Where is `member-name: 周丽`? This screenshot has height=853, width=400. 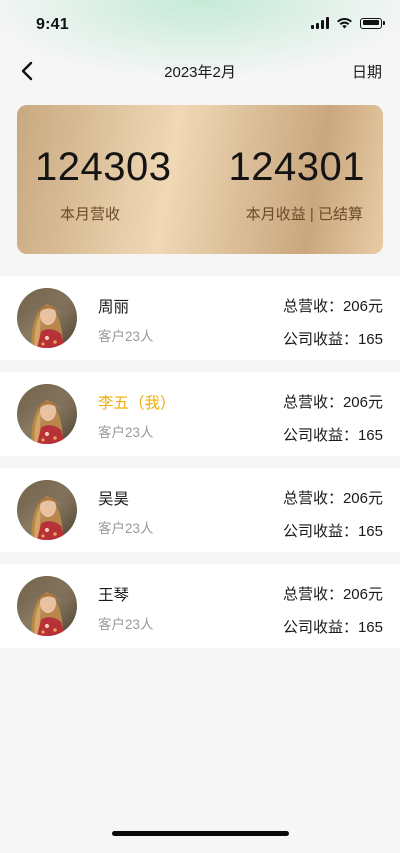 member-name: 周丽 is located at coordinates (114, 307).